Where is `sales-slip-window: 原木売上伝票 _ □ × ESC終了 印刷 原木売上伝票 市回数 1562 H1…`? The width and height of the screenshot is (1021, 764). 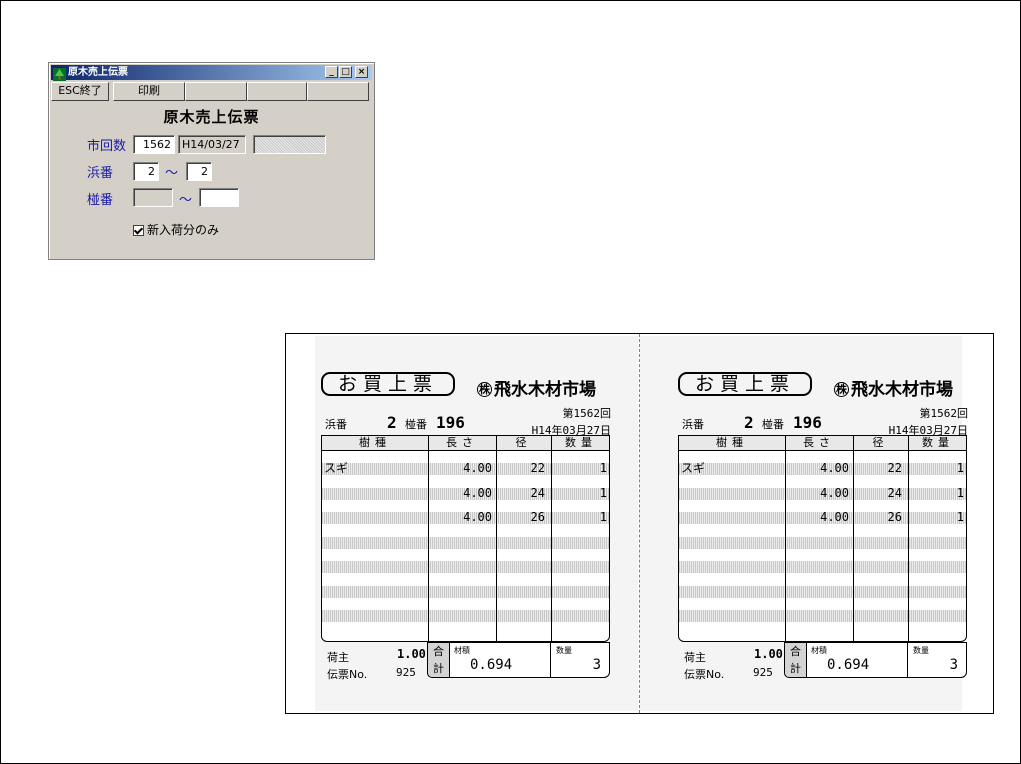
sales-slip-window: 原木売上伝票 _ □ × ESC終了 印刷 原木売上伝票 市回数 1562 H1… is located at coordinates (211, 161).